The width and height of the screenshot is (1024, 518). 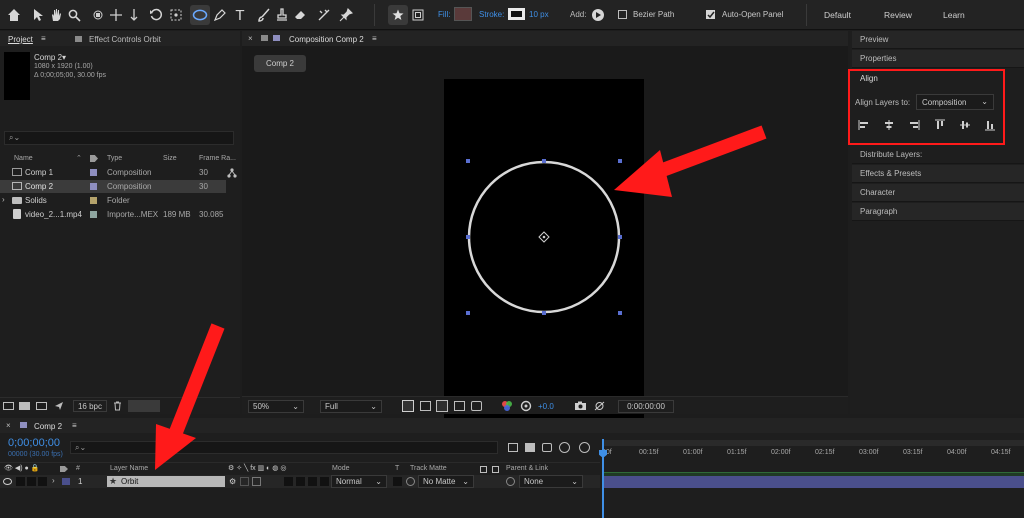 I want to click on arrow-to-circle, so click(x=690, y=161).